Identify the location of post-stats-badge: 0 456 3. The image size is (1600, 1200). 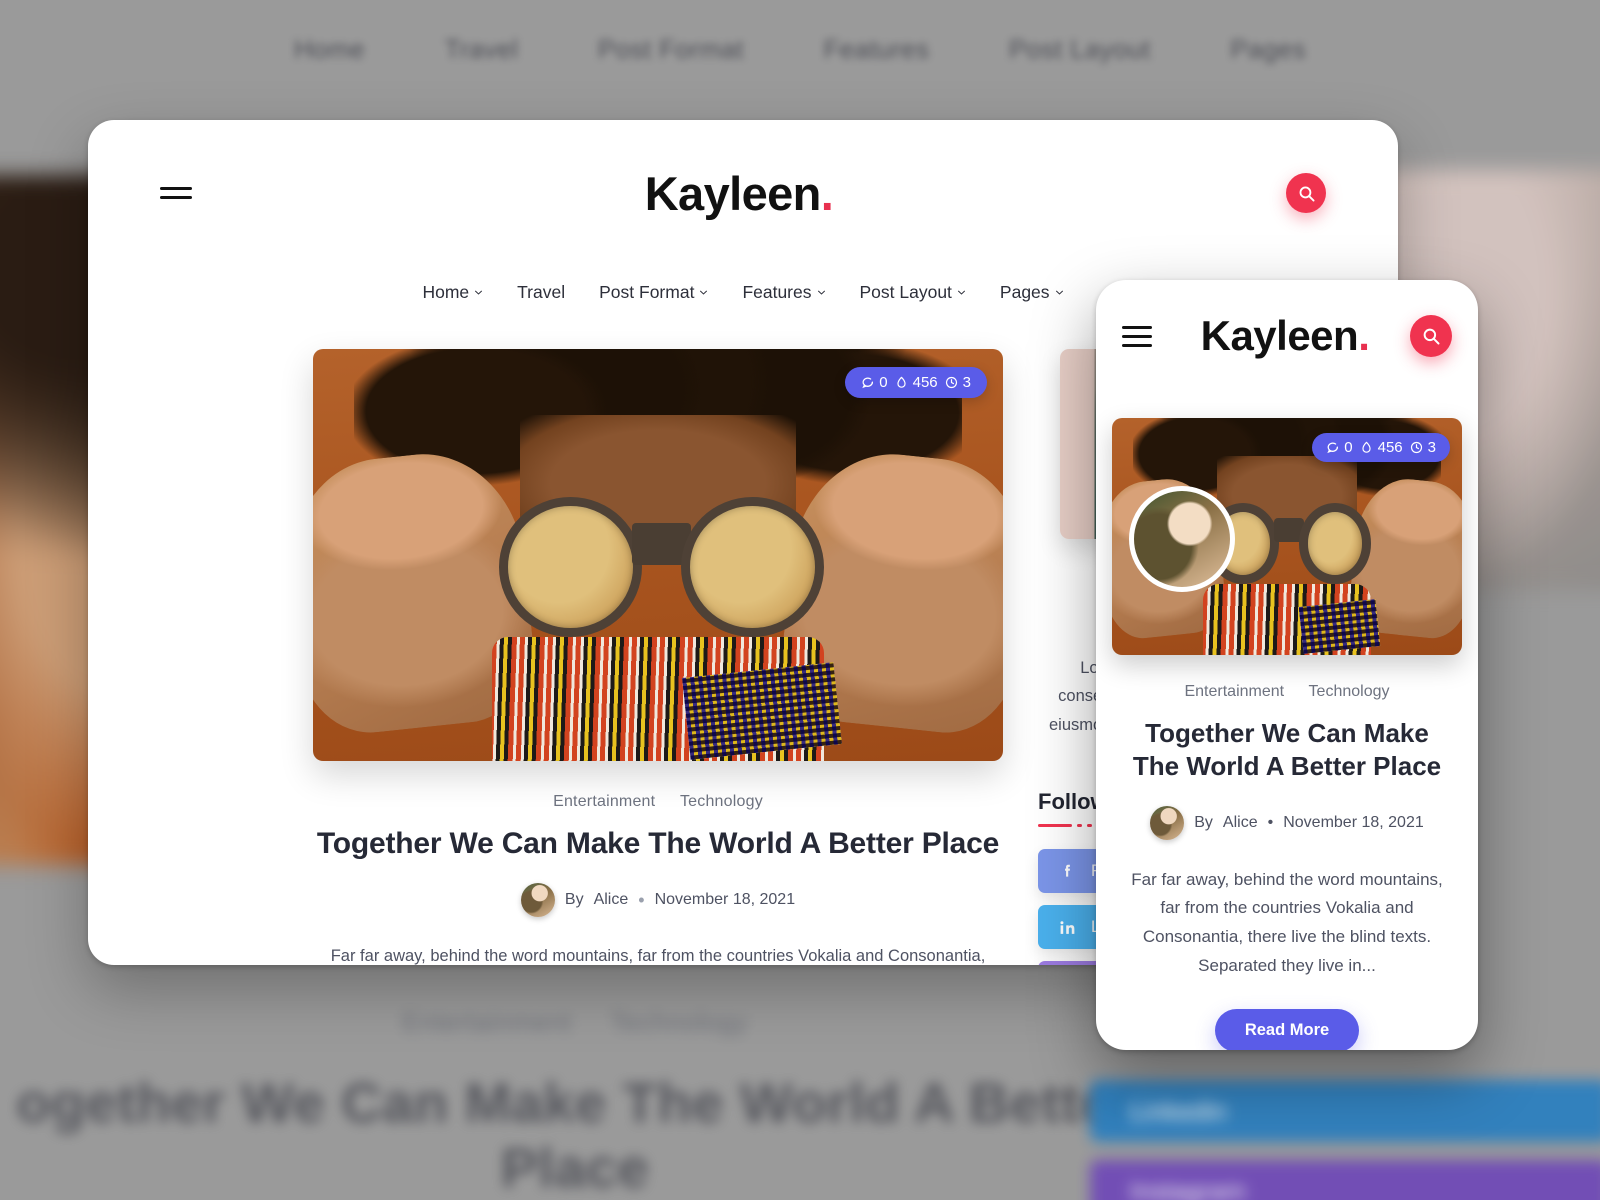
(916, 382).